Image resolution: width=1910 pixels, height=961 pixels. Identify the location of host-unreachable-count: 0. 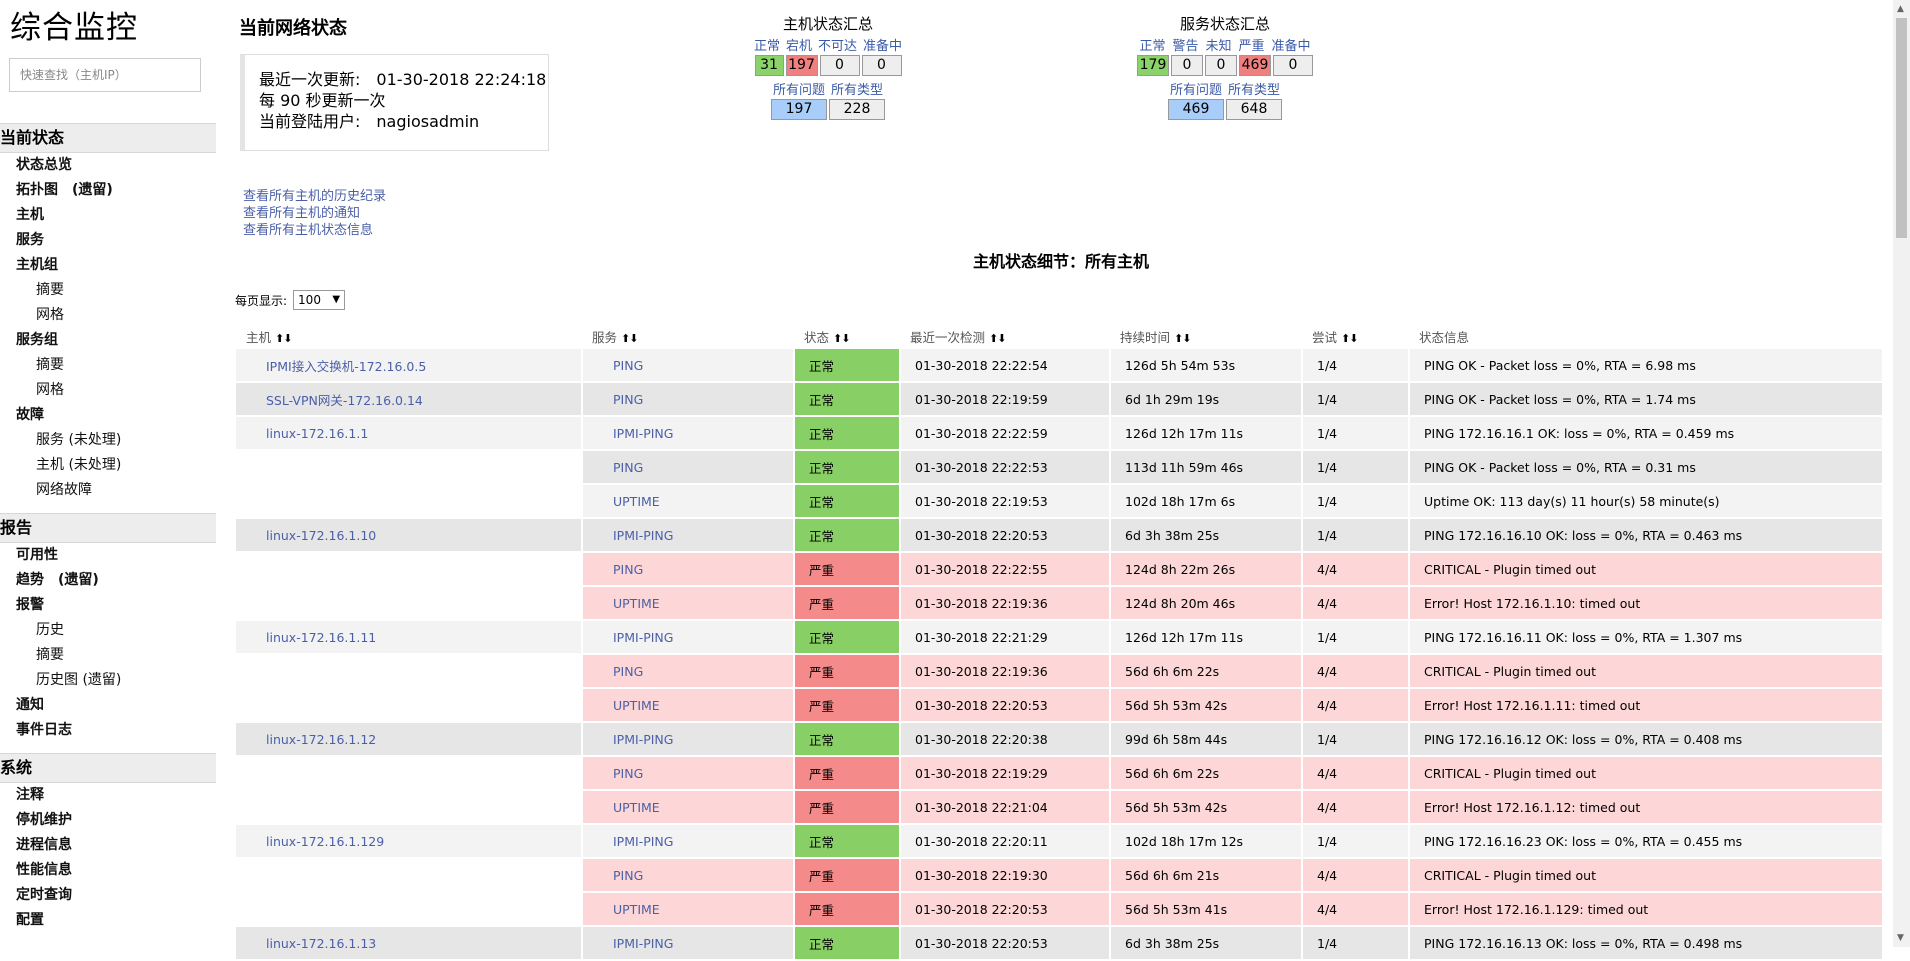
(839, 65).